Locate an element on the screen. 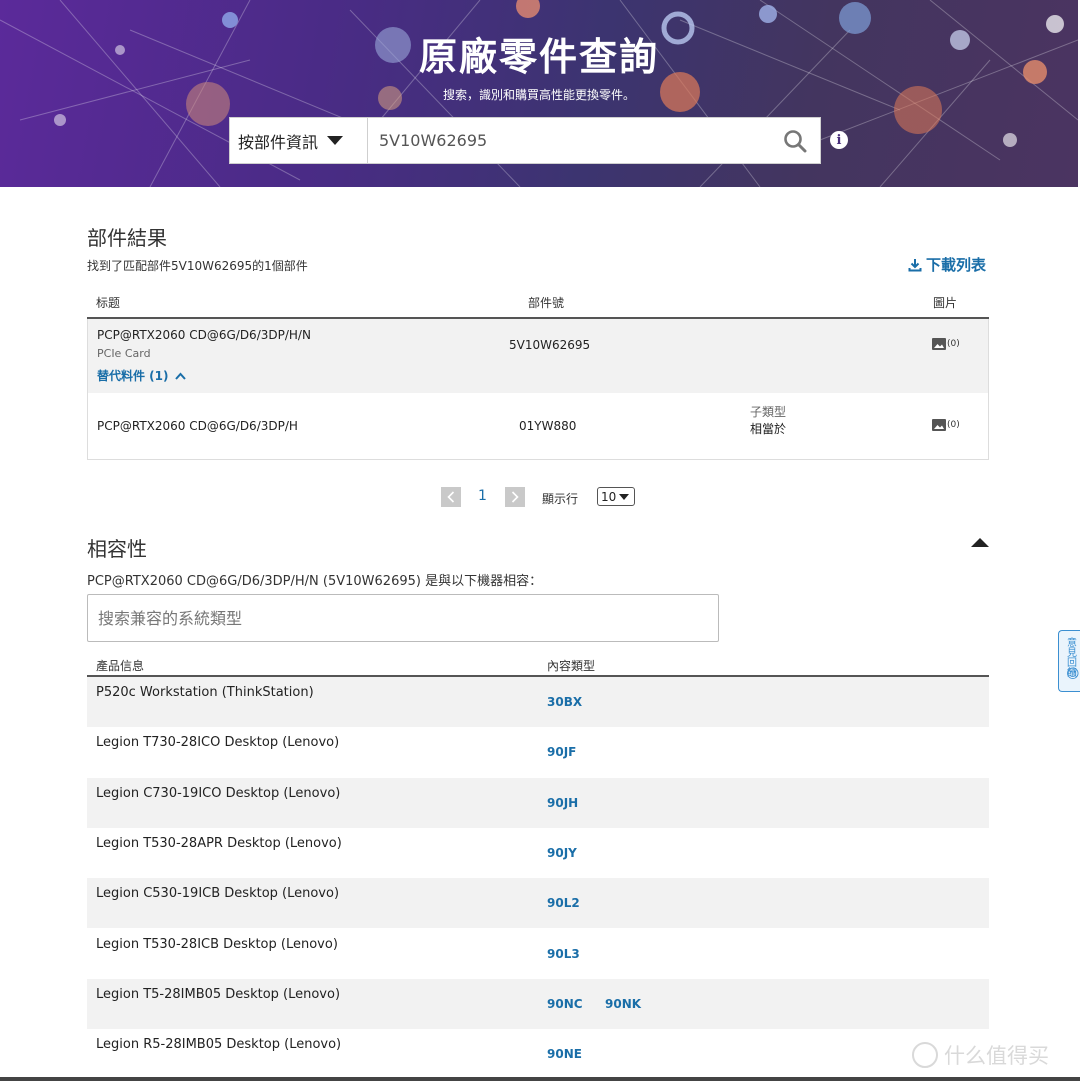 The width and height of the screenshot is (1080, 1081). table-row: Legion T530-28ICB Desktop (Lenovo) 90L3 is located at coordinates (538, 954).